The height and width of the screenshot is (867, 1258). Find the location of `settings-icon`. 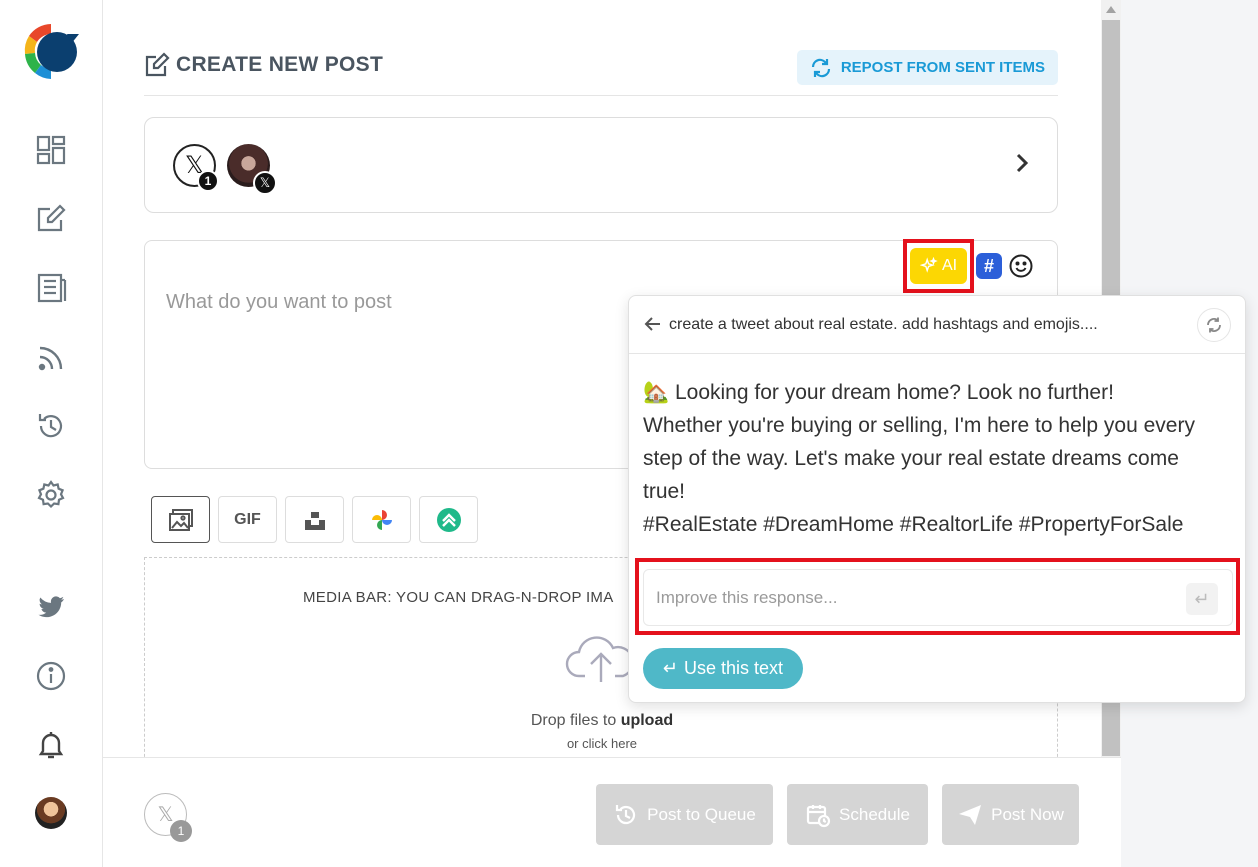

settings-icon is located at coordinates (51, 495).